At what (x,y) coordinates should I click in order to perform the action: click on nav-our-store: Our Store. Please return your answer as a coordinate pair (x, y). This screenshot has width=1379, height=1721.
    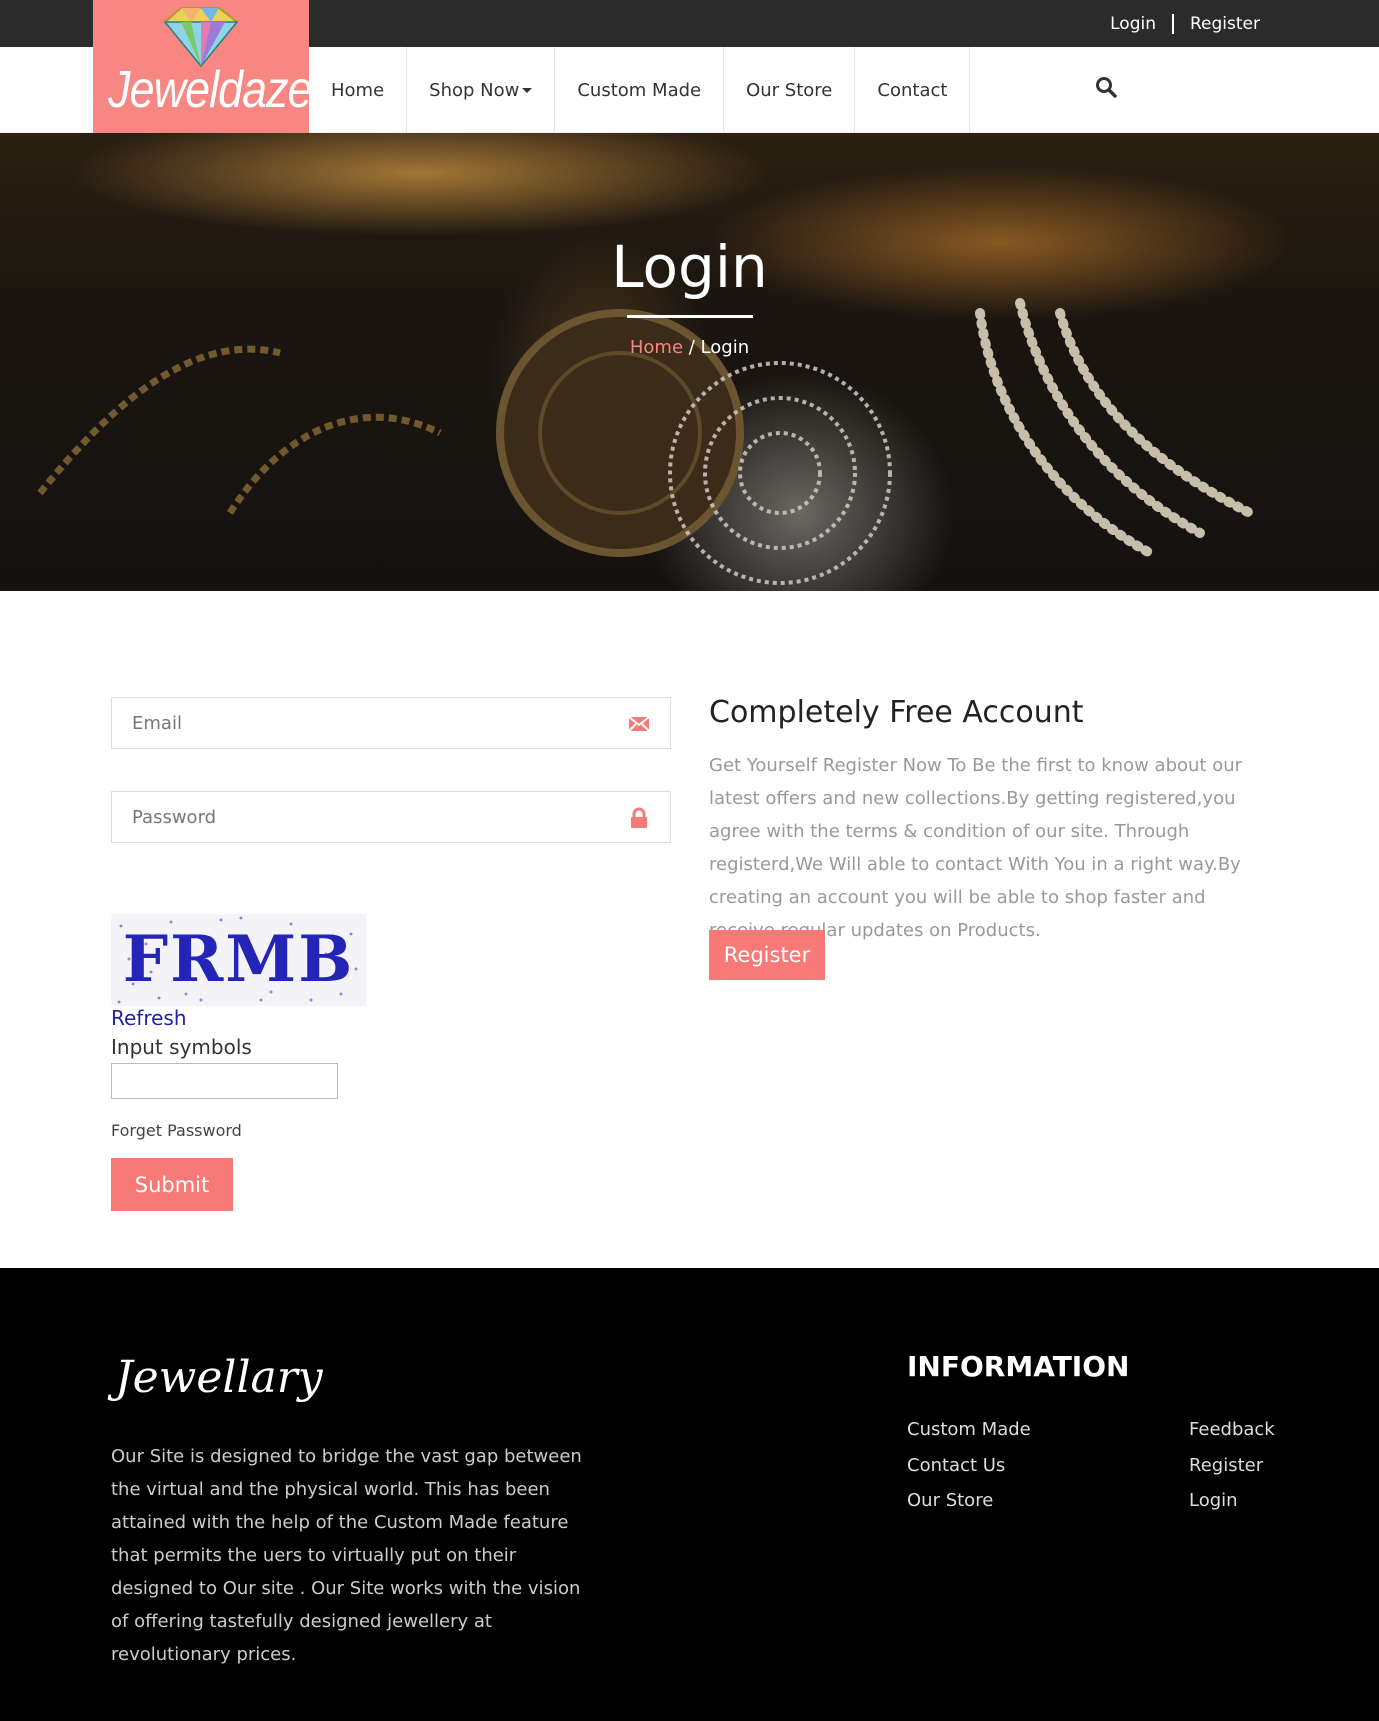
    Looking at the image, I should click on (790, 90).